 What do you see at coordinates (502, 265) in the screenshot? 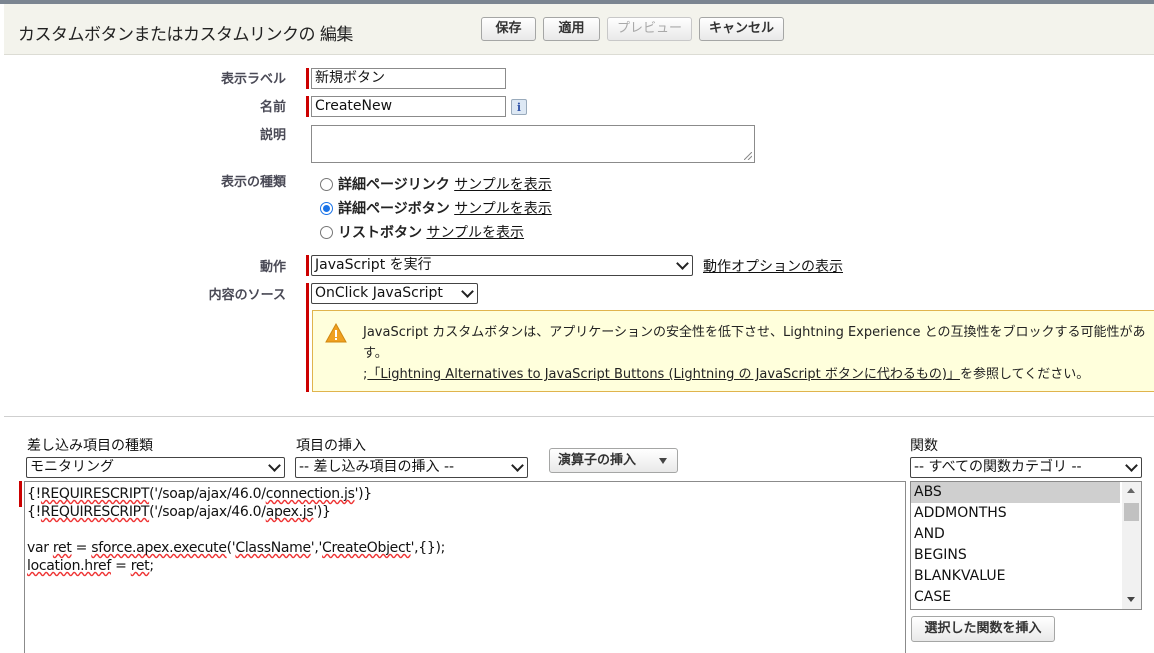
I see `behavior-select: JavaScript を実行` at bounding box center [502, 265].